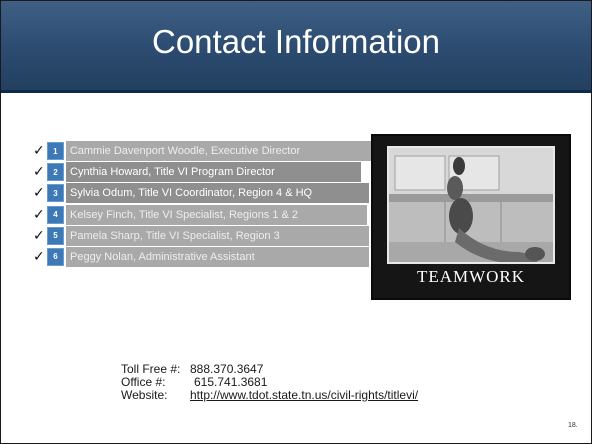 The image size is (592, 444). I want to click on number-badge: 5, so click(55, 235).